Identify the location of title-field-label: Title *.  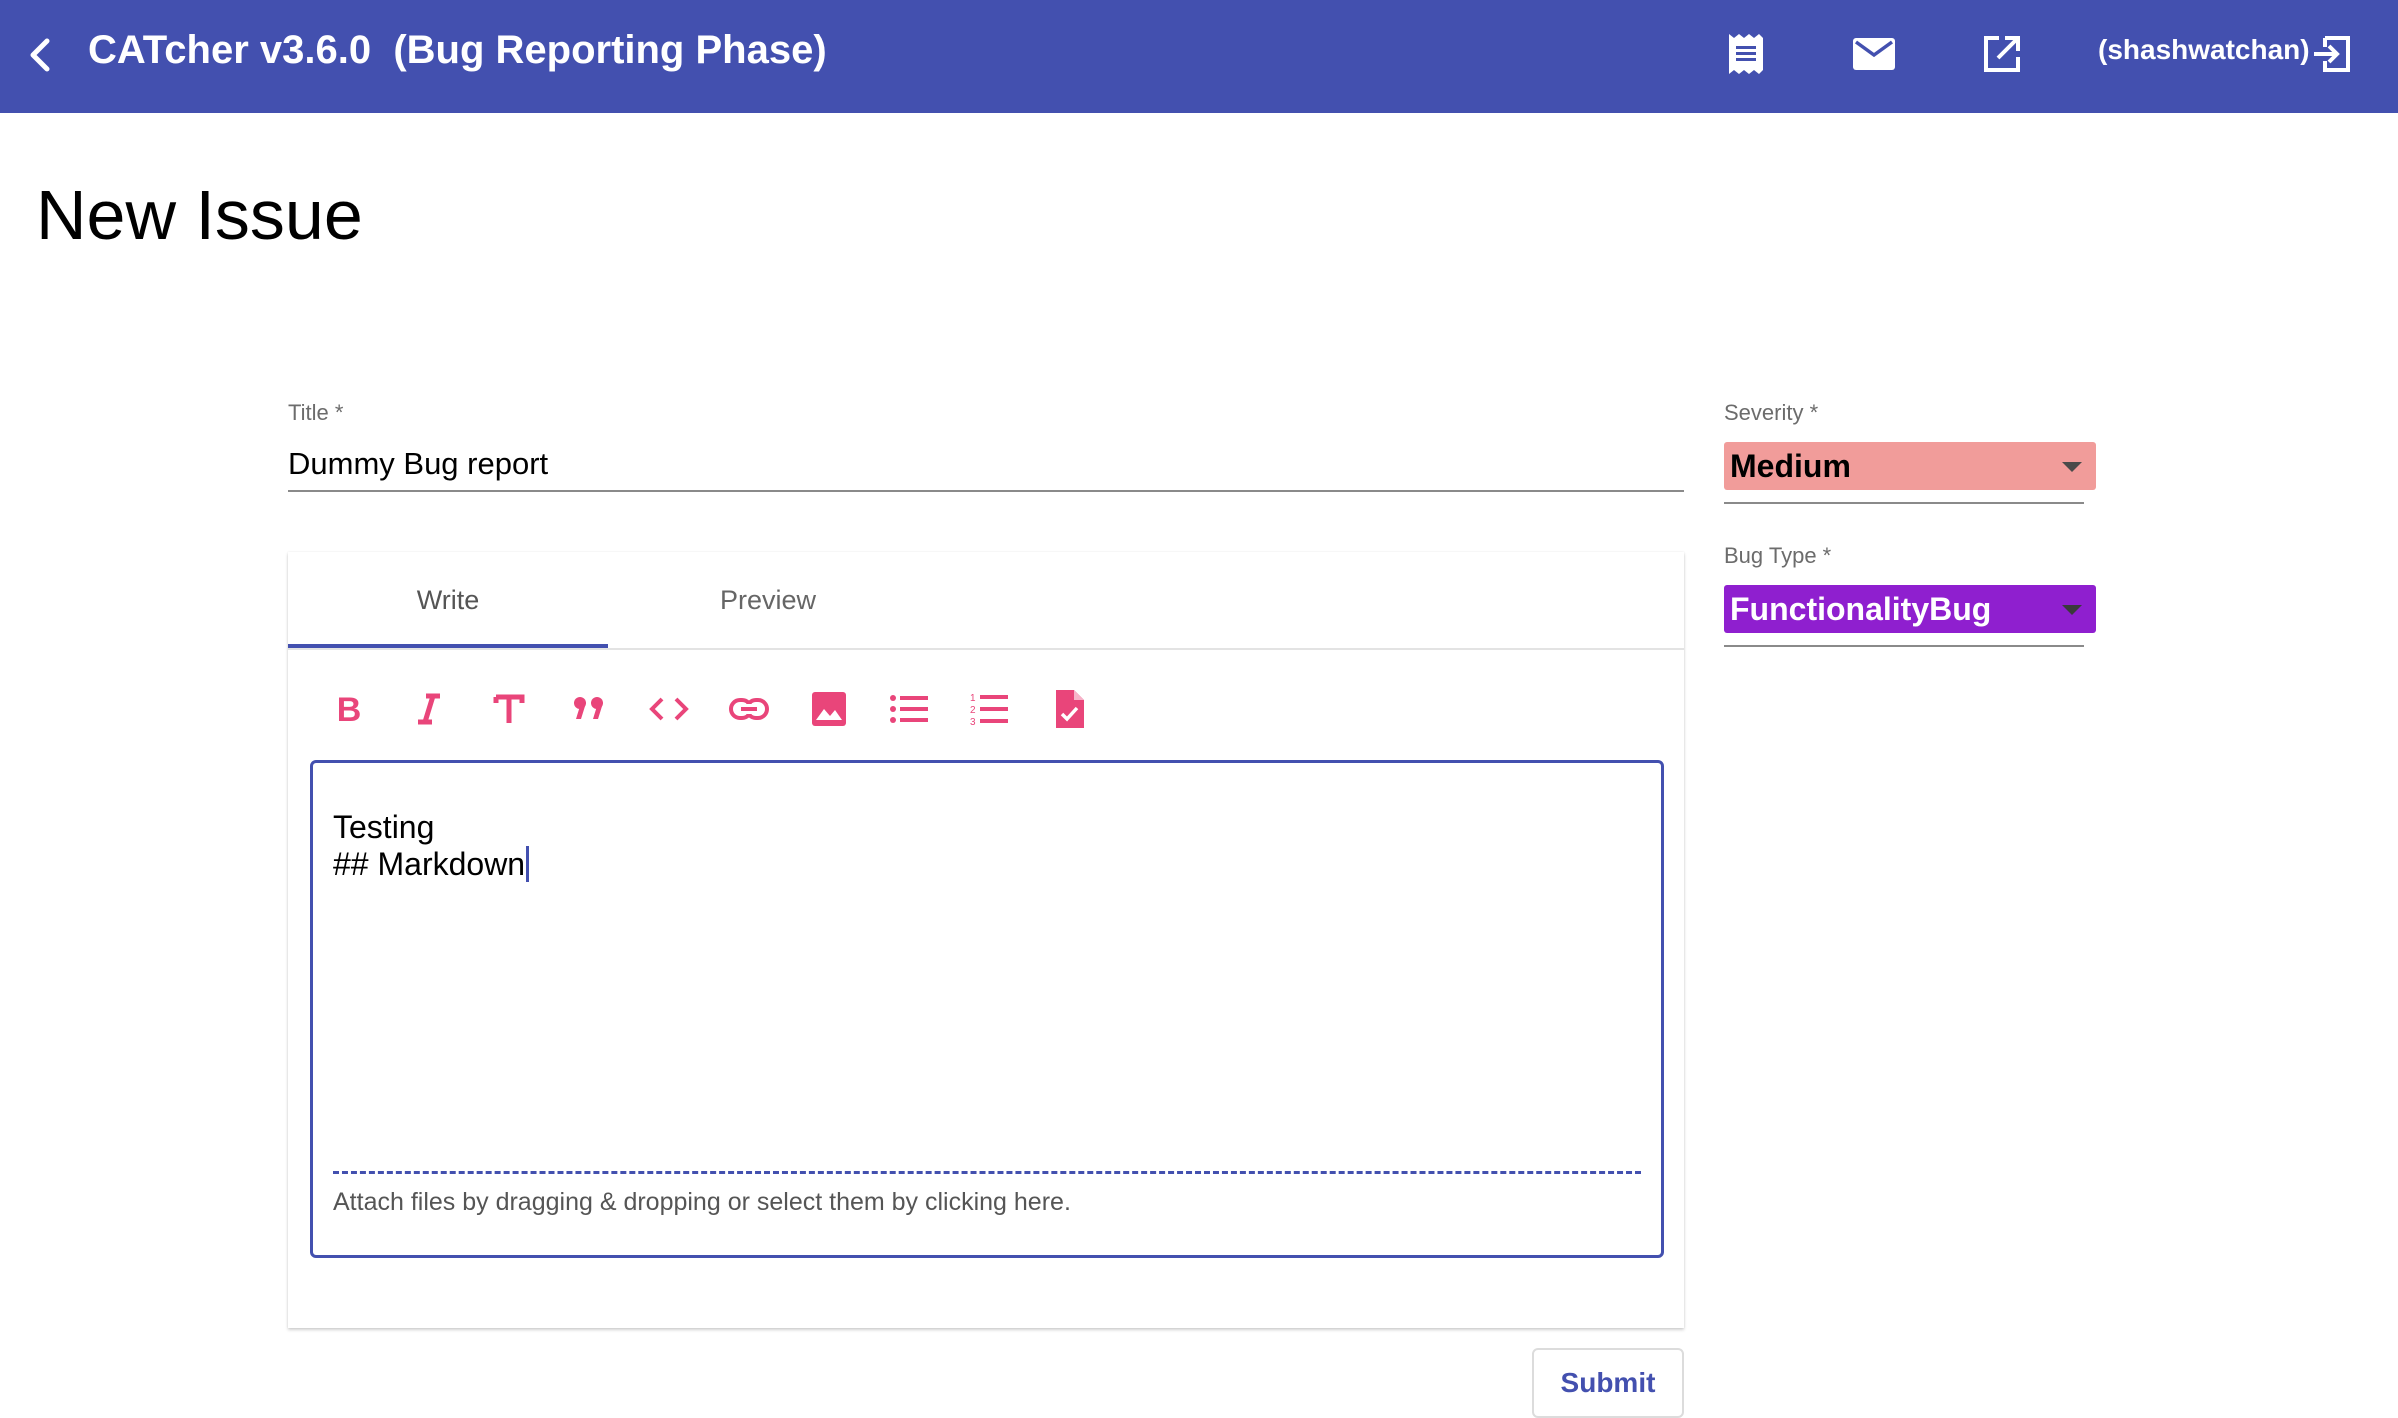
(316, 412).